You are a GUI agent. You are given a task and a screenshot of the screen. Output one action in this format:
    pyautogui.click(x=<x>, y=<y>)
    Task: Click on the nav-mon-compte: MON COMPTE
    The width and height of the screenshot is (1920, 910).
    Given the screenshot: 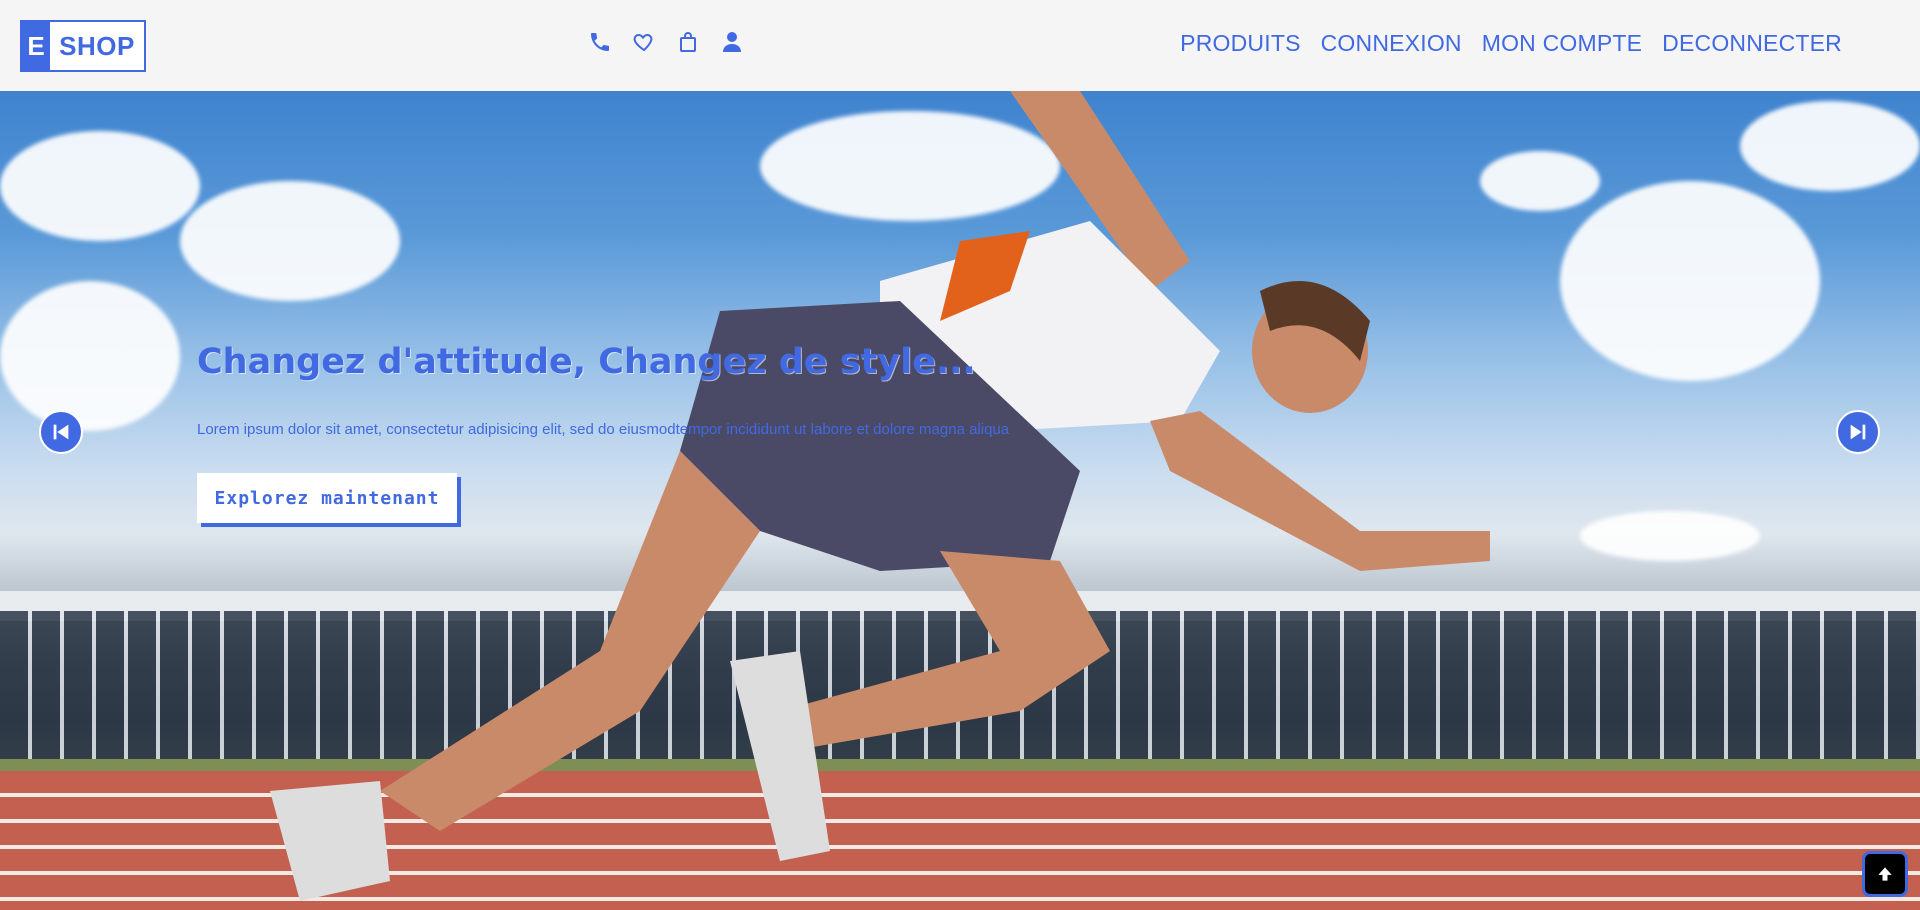 What is the action you would take?
    pyautogui.click(x=1562, y=43)
    